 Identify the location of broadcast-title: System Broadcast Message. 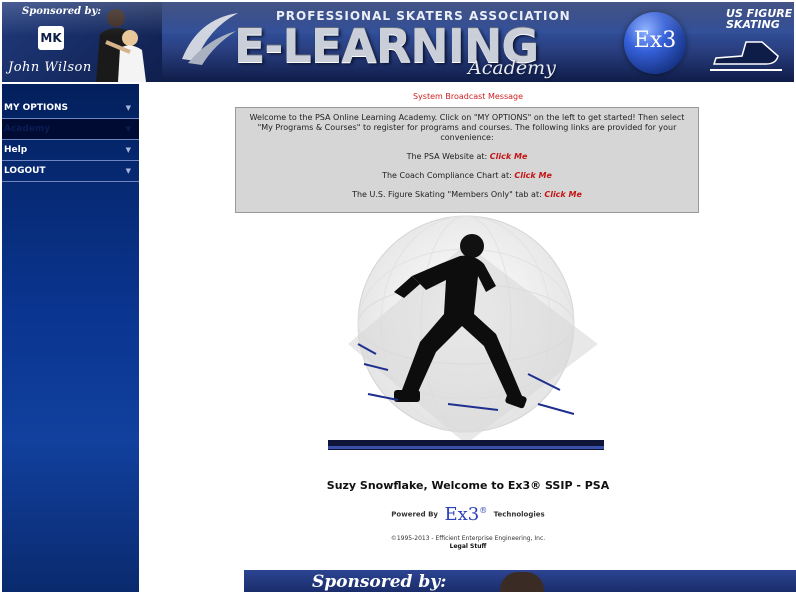
(468, 96).